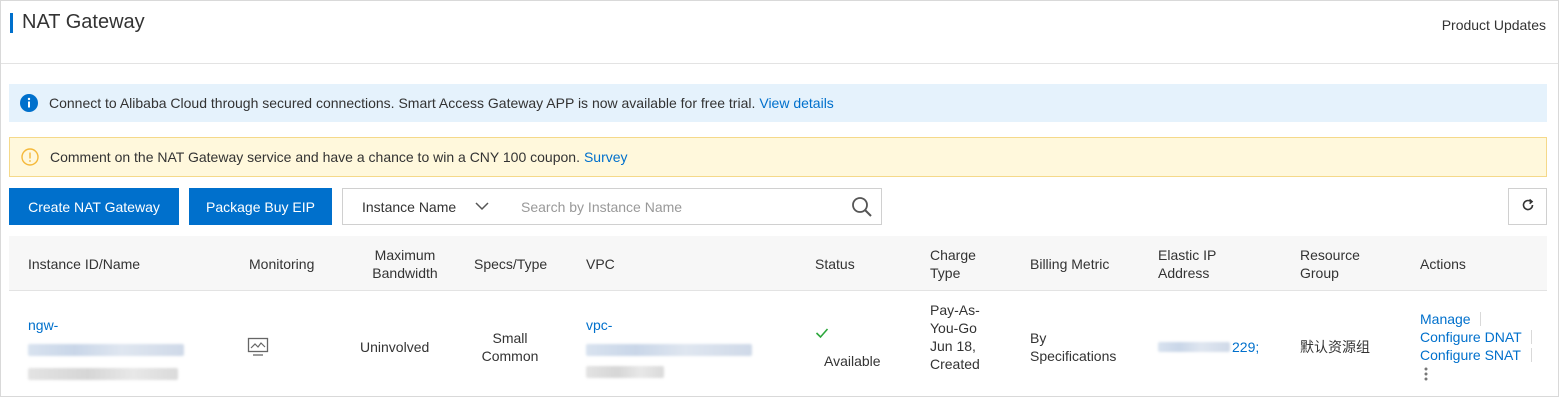 This screenshot has height=397, width=1559. Describe the element at coordinates (1245, 347) in the screenshot. I see `eip-link: 229;` at that location.